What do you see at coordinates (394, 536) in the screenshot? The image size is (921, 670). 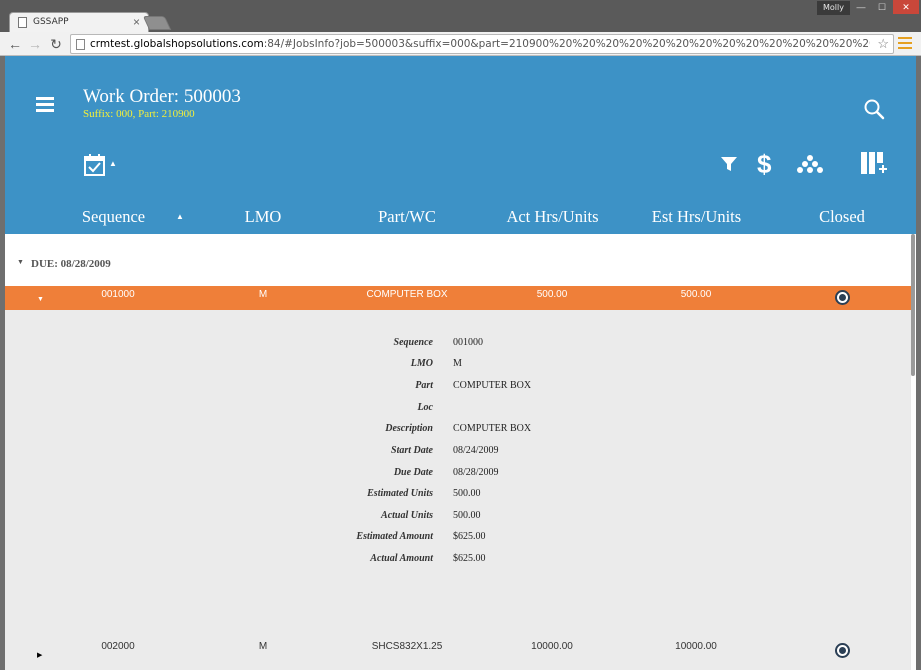 I see `detail-label-estimated-amount: Estimated Amount` at bounding box center [394, 536].